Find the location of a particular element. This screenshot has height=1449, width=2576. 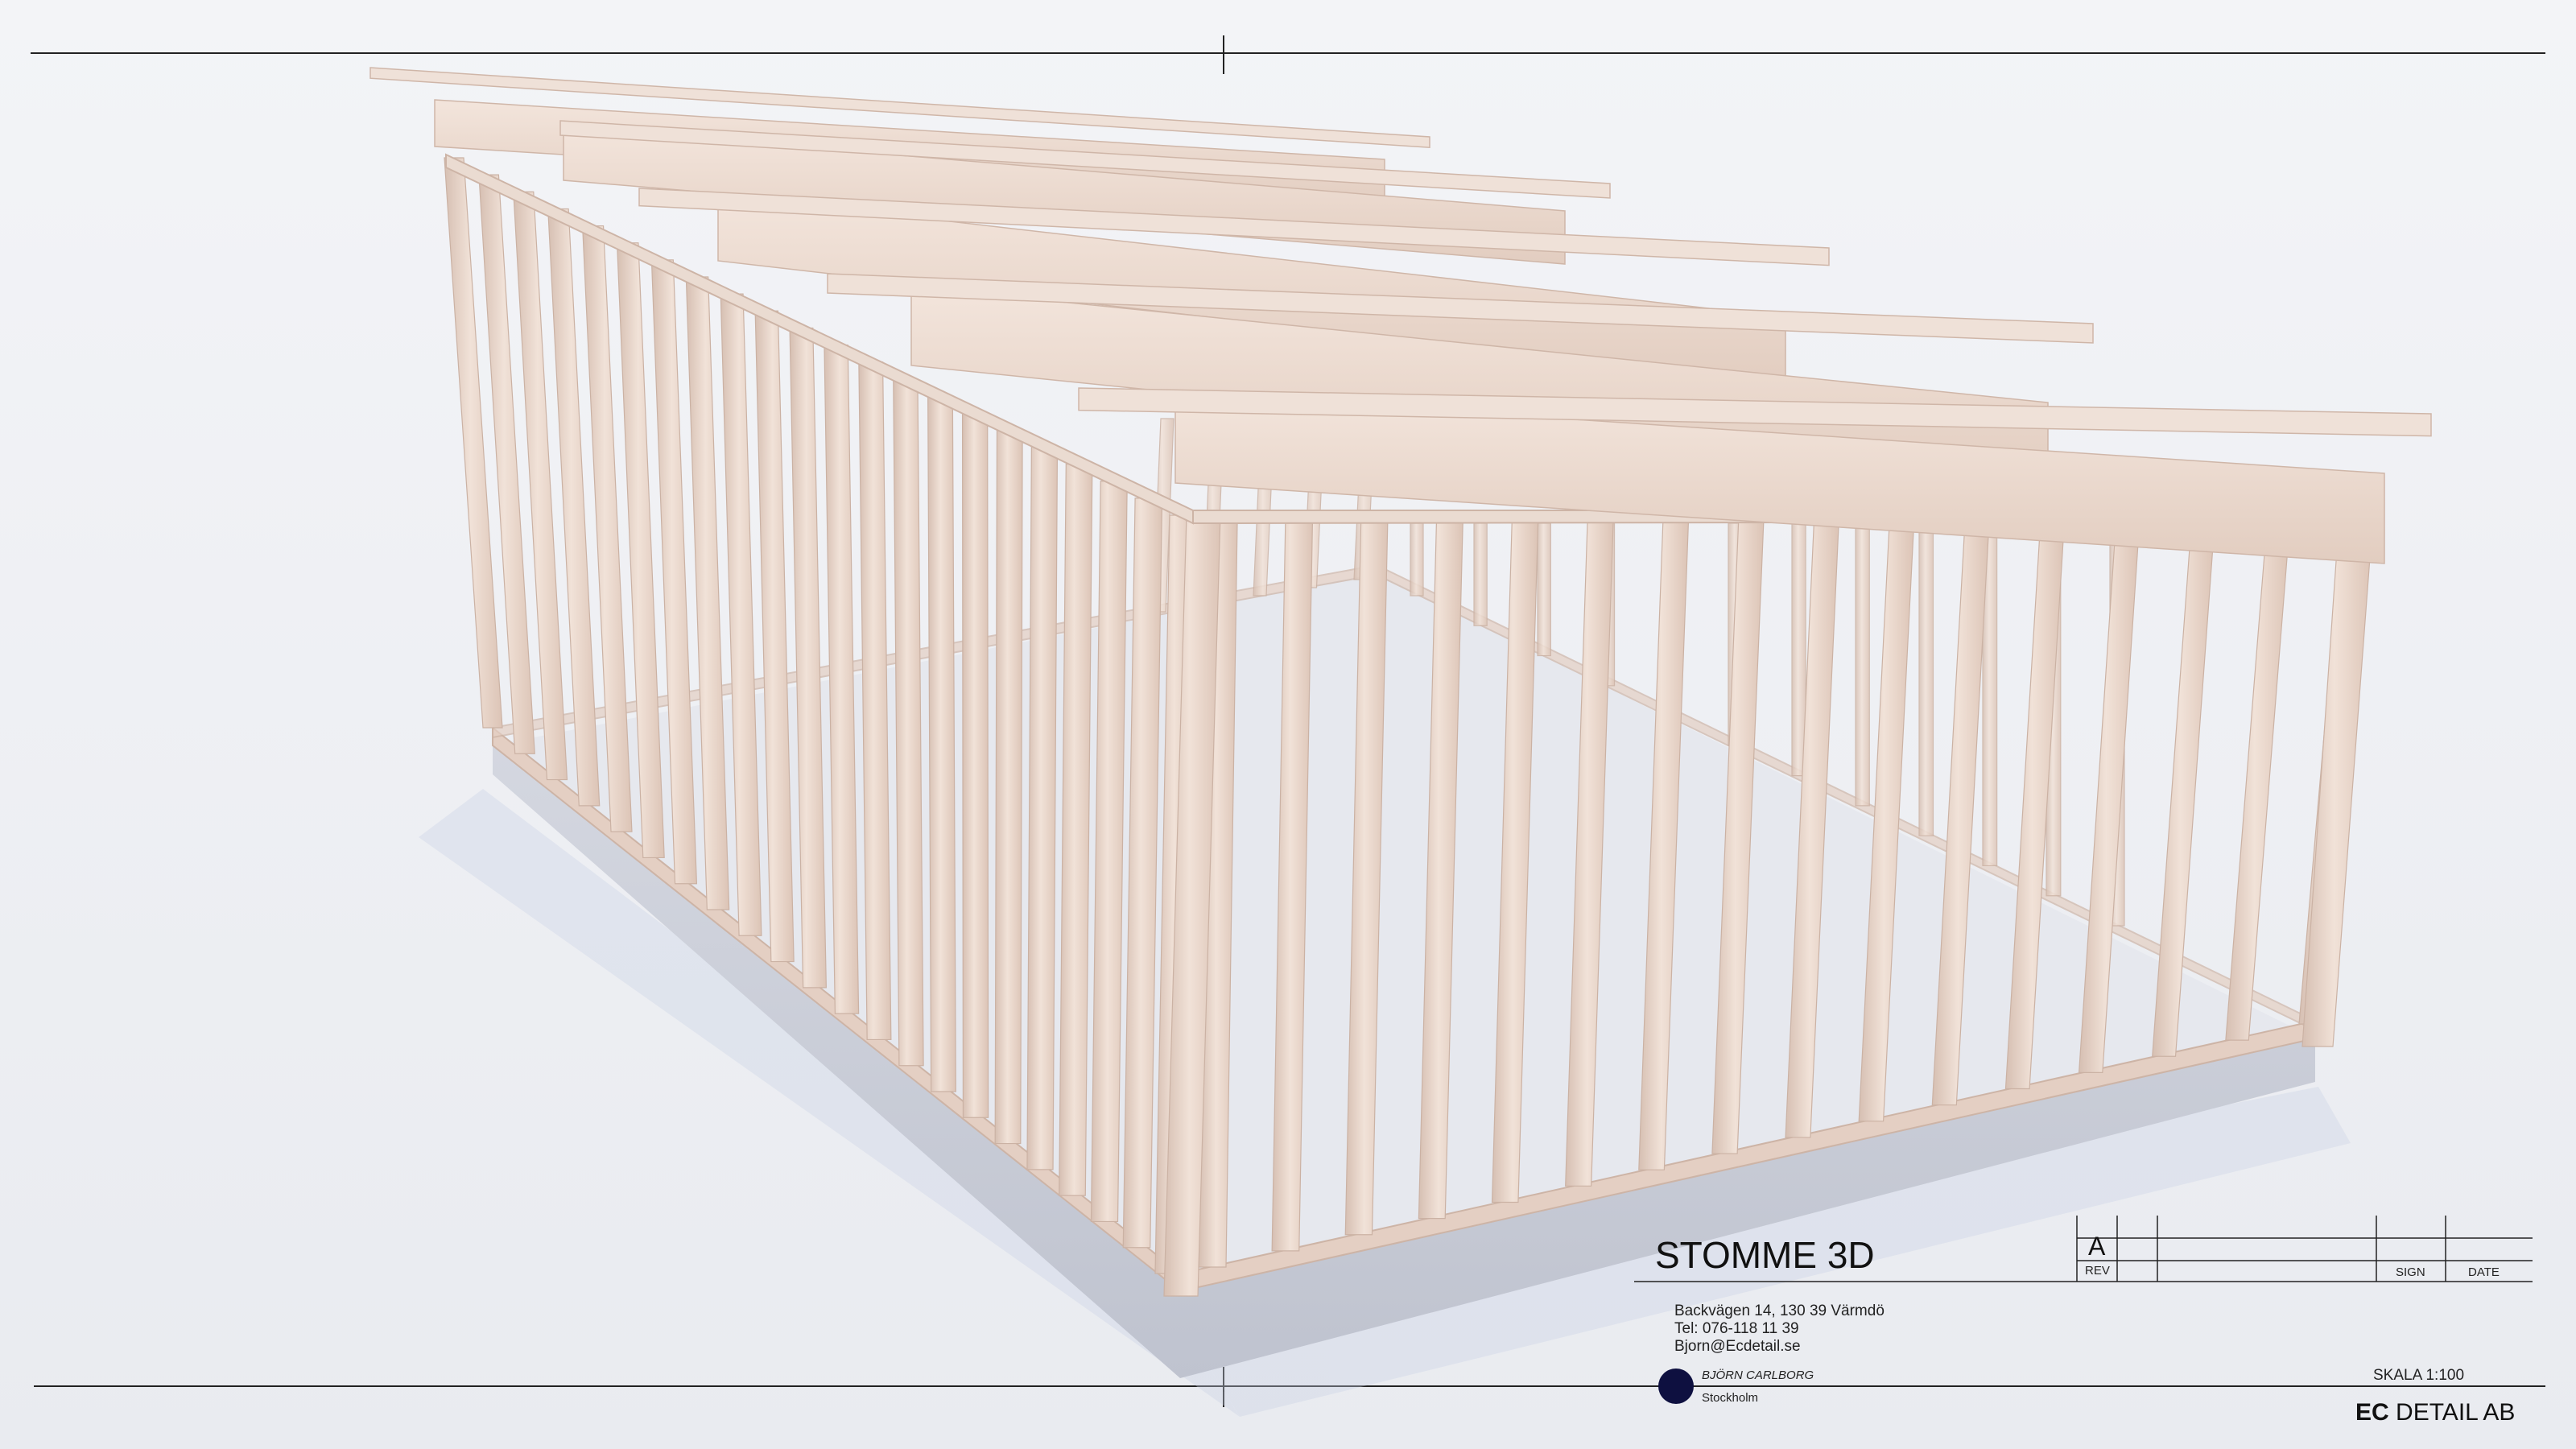

date-label: DATE is located at coordinates (2484, 1272).